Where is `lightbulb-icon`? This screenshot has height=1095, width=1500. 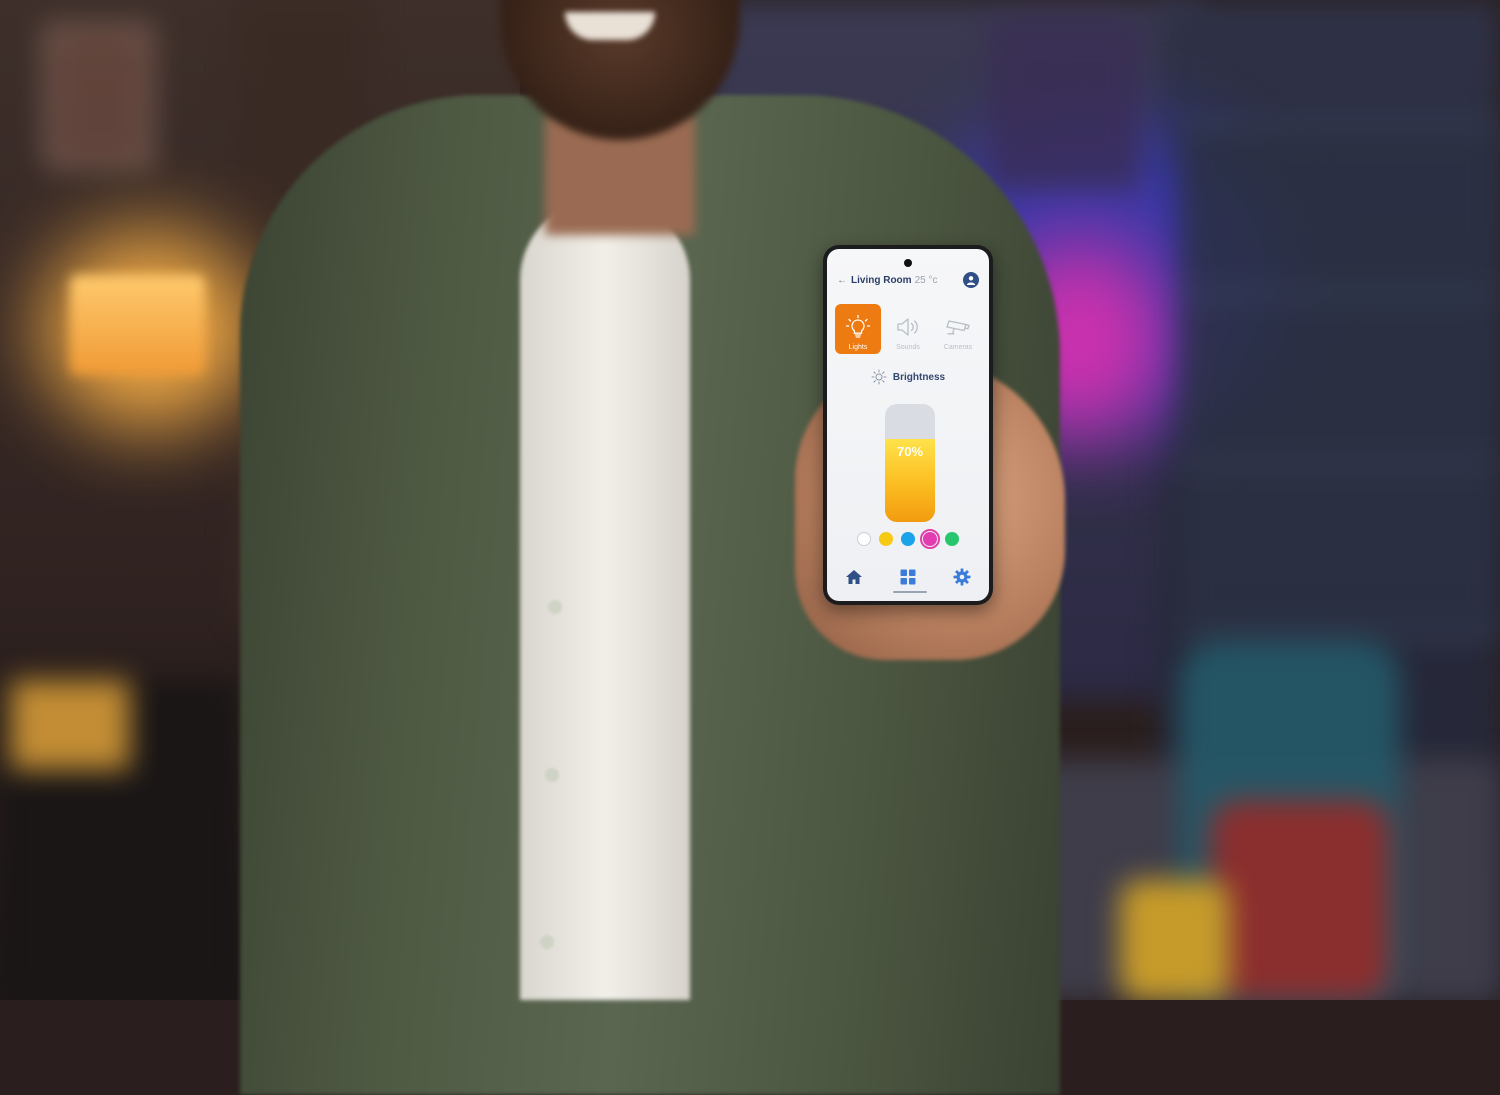 lightbulb-icon is located at coordinates (858, 326).